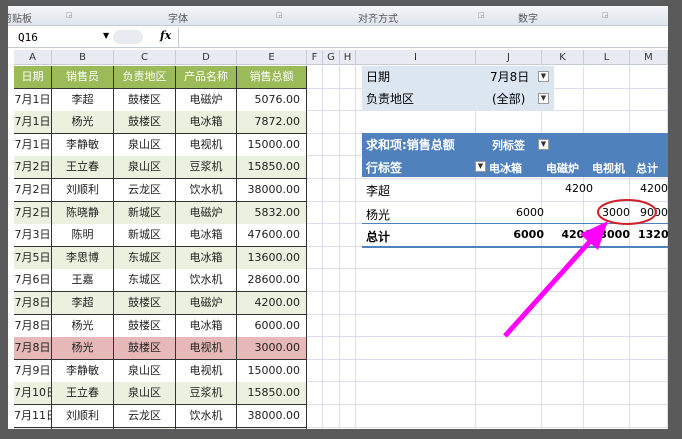  What do you see at coordinates (627, 212) in the screenshot?
I see `highlight-ellipse` at bounding box center [627, 212].